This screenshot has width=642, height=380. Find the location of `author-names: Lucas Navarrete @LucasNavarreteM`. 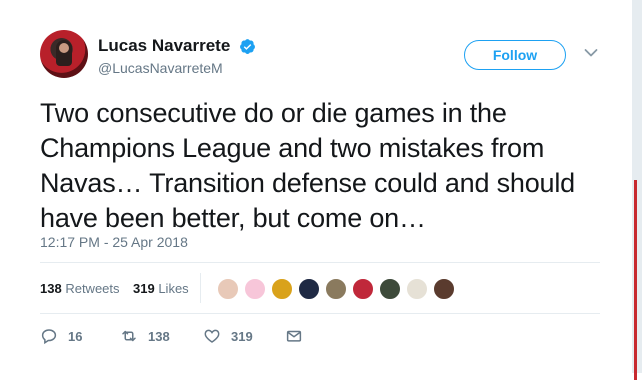

author-names: Lucas Navarrete @LucasNavarreteM is located at coordinates (177, 56).